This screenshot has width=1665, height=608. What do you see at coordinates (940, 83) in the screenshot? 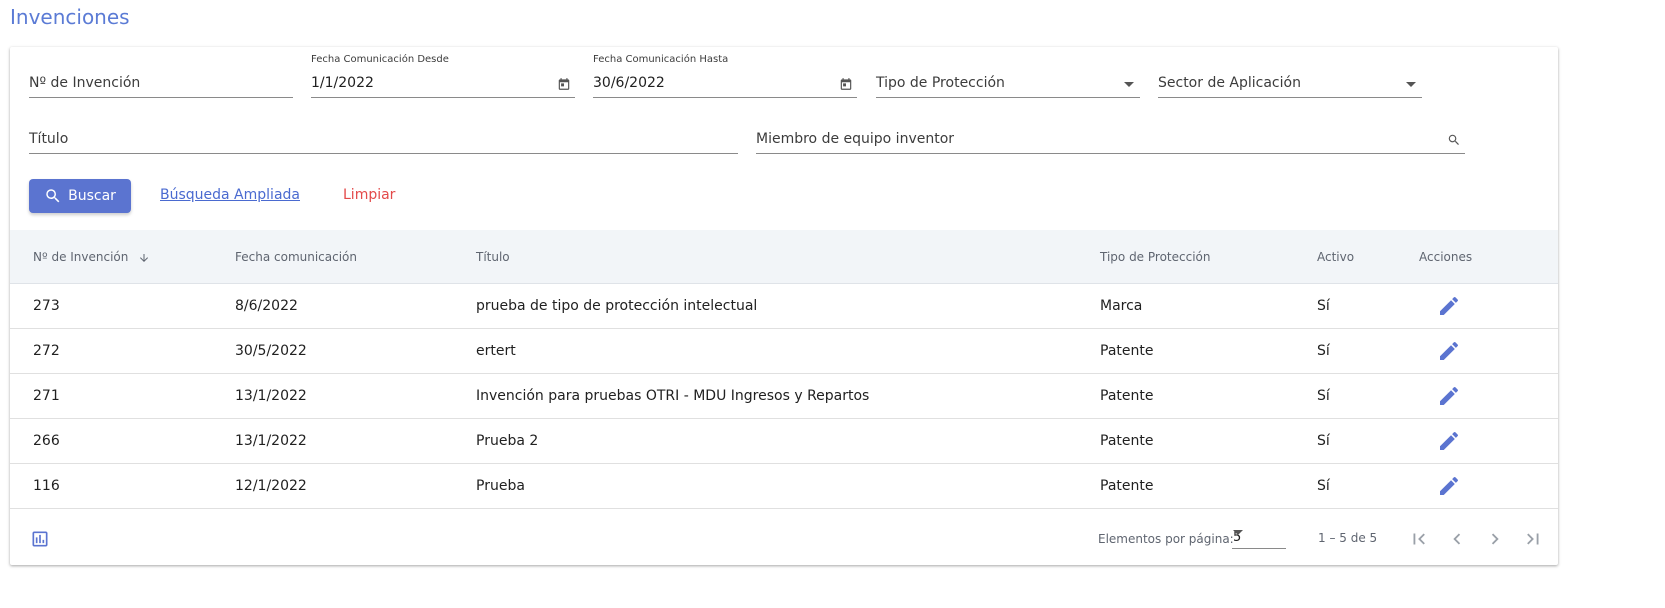
I see `protection-type-placeholder: Tipo de Protección` at bounding box center [940, 83].